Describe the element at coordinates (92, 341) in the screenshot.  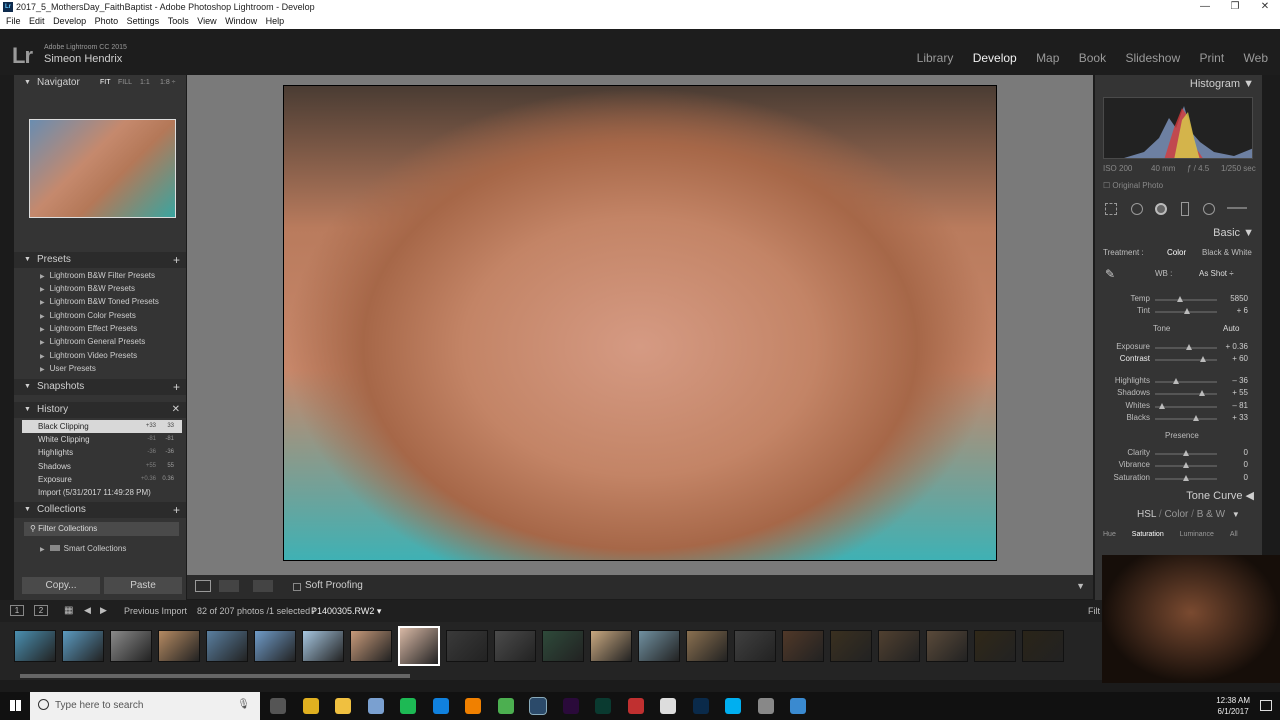
I see `preset-folder: ▶ Lightroom General Presets` at that location.